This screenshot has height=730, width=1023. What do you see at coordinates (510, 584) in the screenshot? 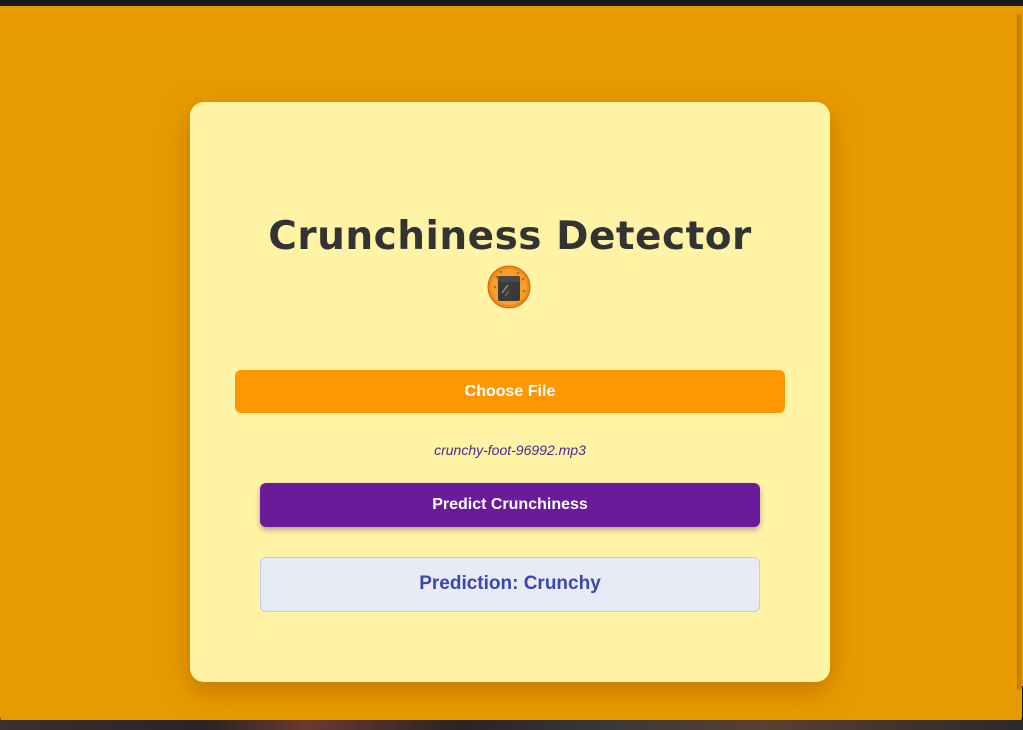
I see `prediction-result: Prediction: Crunchy` at bounding box center [510, 584].